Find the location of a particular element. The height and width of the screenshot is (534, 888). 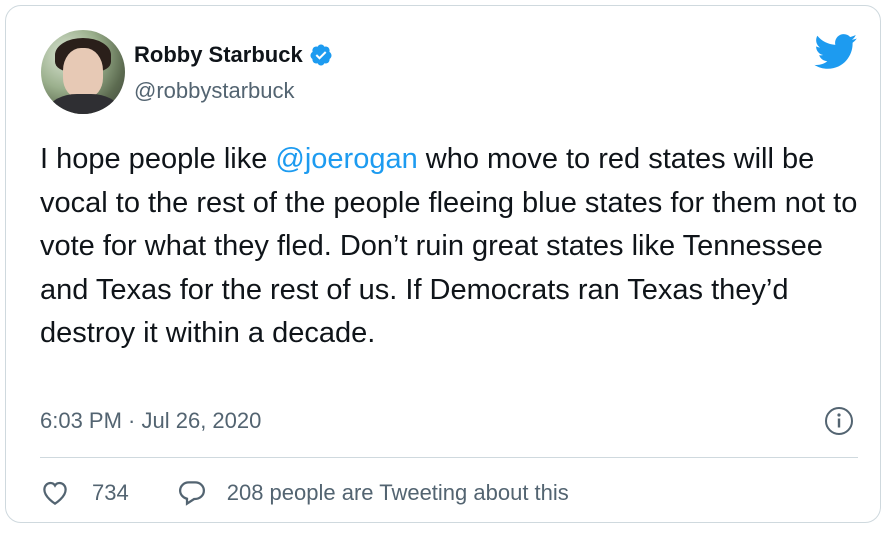

reply-button: 208 people are Tweeting about this is located at coordinates (373, 493).